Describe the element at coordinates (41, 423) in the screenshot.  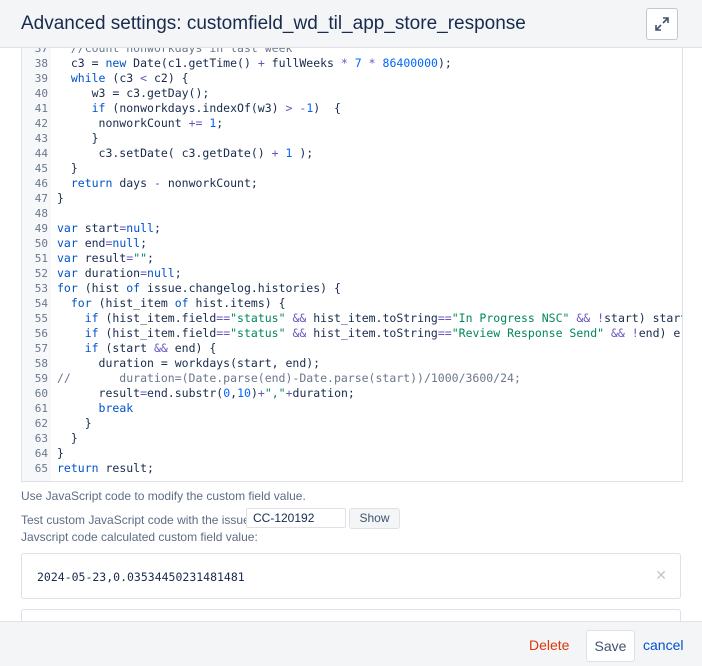
I see `line-number: 62` at that location.